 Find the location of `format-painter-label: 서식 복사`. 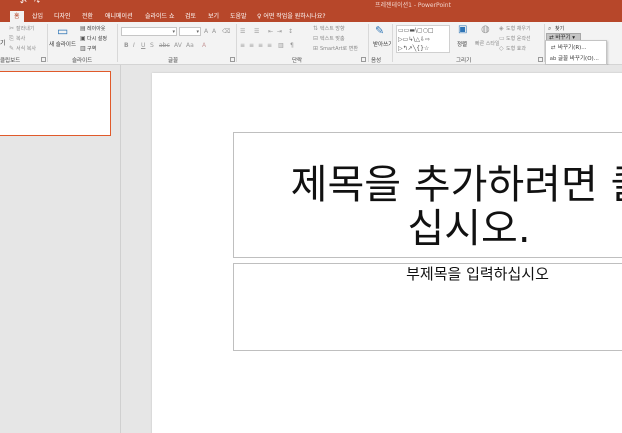

format-painter-label: 서식 복사 is located at coordinates (26, 48).